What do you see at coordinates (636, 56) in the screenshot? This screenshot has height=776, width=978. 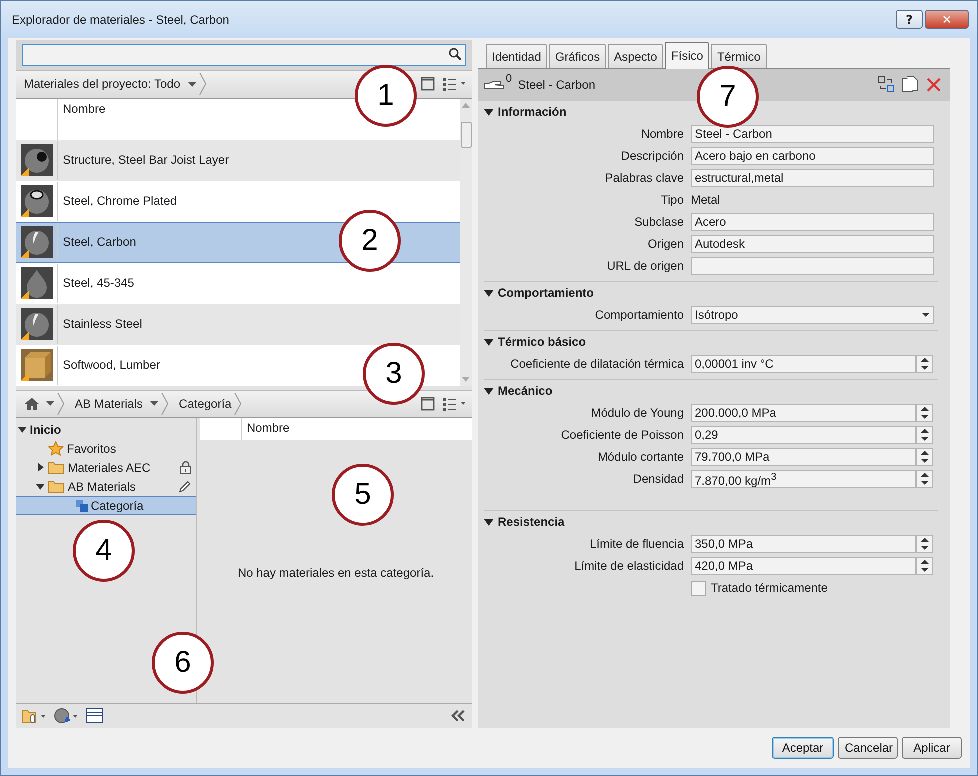 I see `tab: Aspecto` at bounding box center [636, 56].